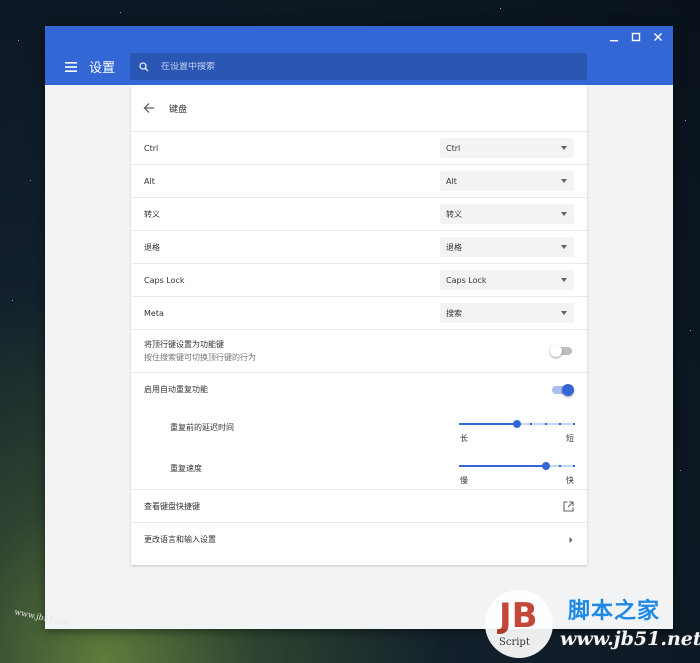  I want to click on back-button, so click(151, 108).